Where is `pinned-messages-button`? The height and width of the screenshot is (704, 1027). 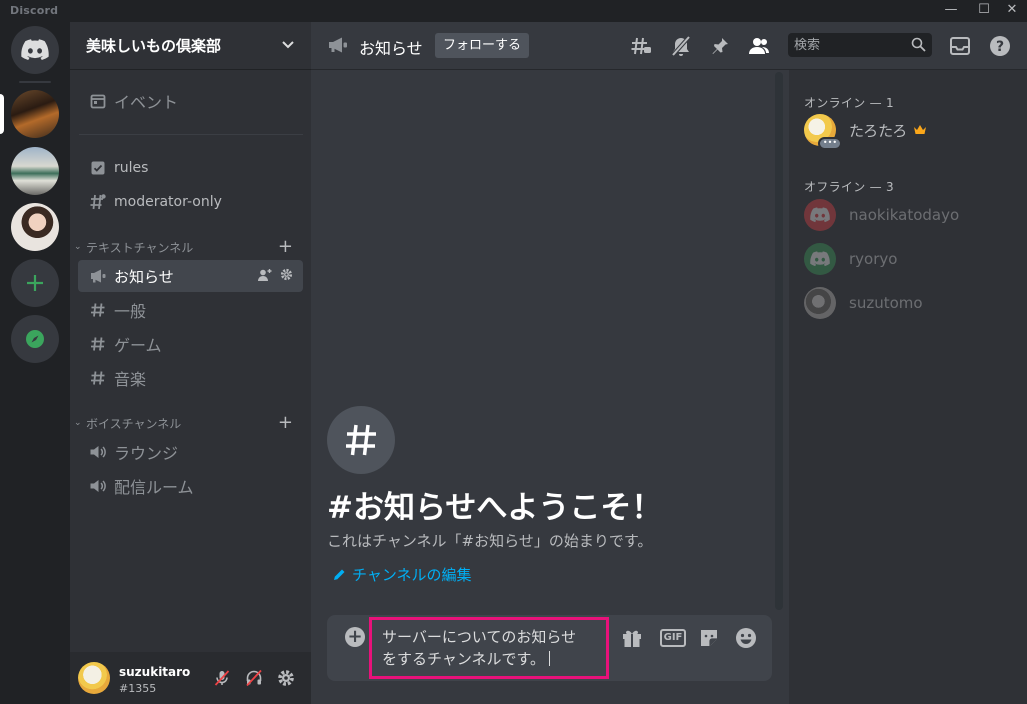
pinned-messages-button is located at coordinates (720, 46).